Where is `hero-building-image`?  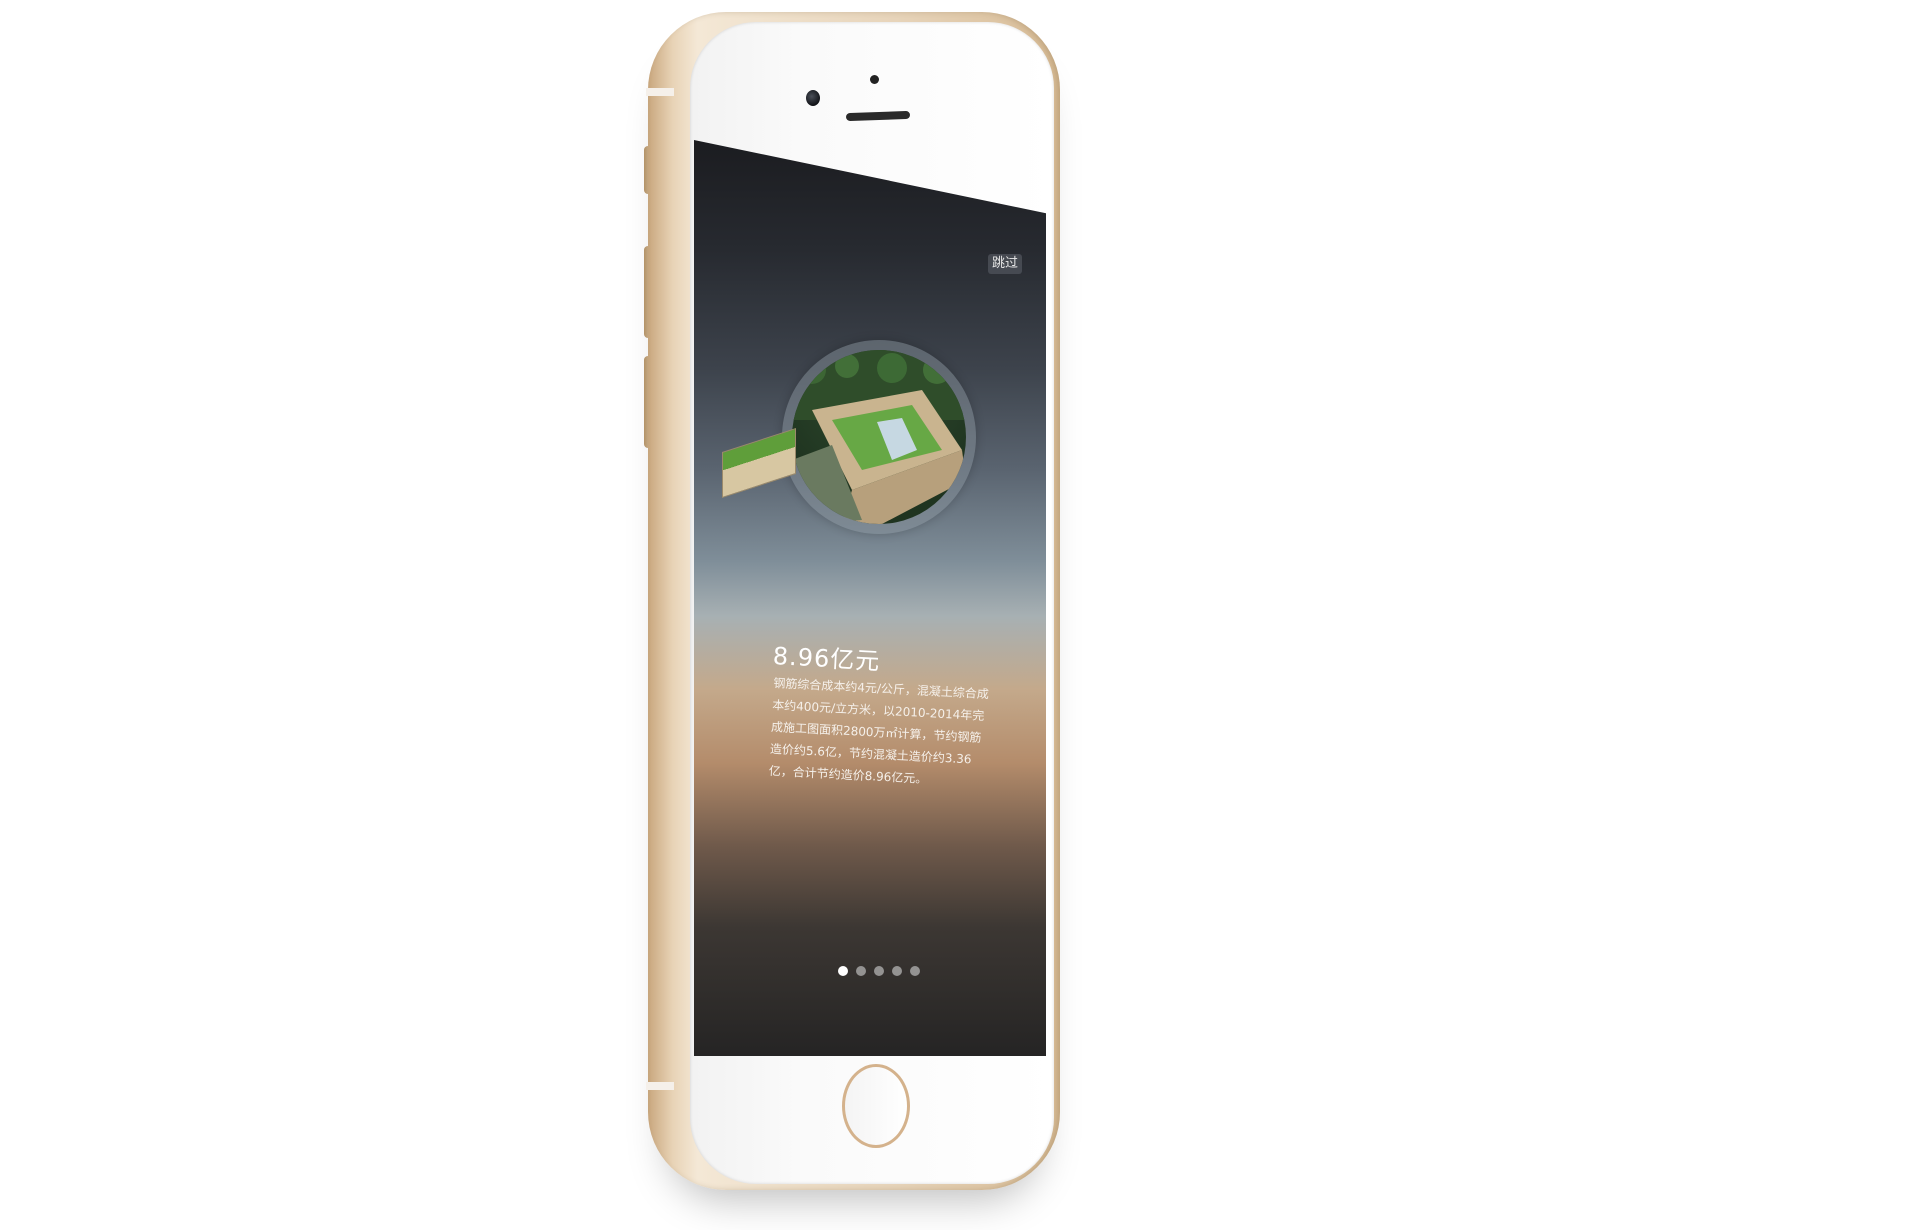
hero-building-image is located at coordinates (879, 437).